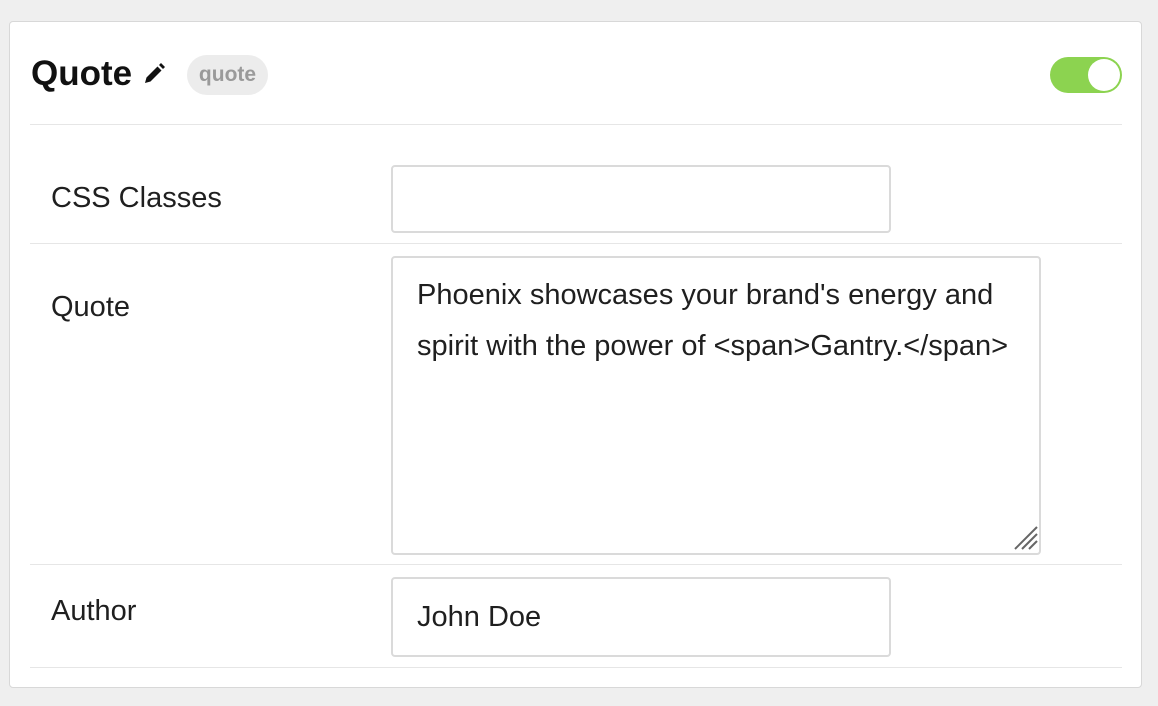  I want to click on toggle-knob, so click(1104, 75).